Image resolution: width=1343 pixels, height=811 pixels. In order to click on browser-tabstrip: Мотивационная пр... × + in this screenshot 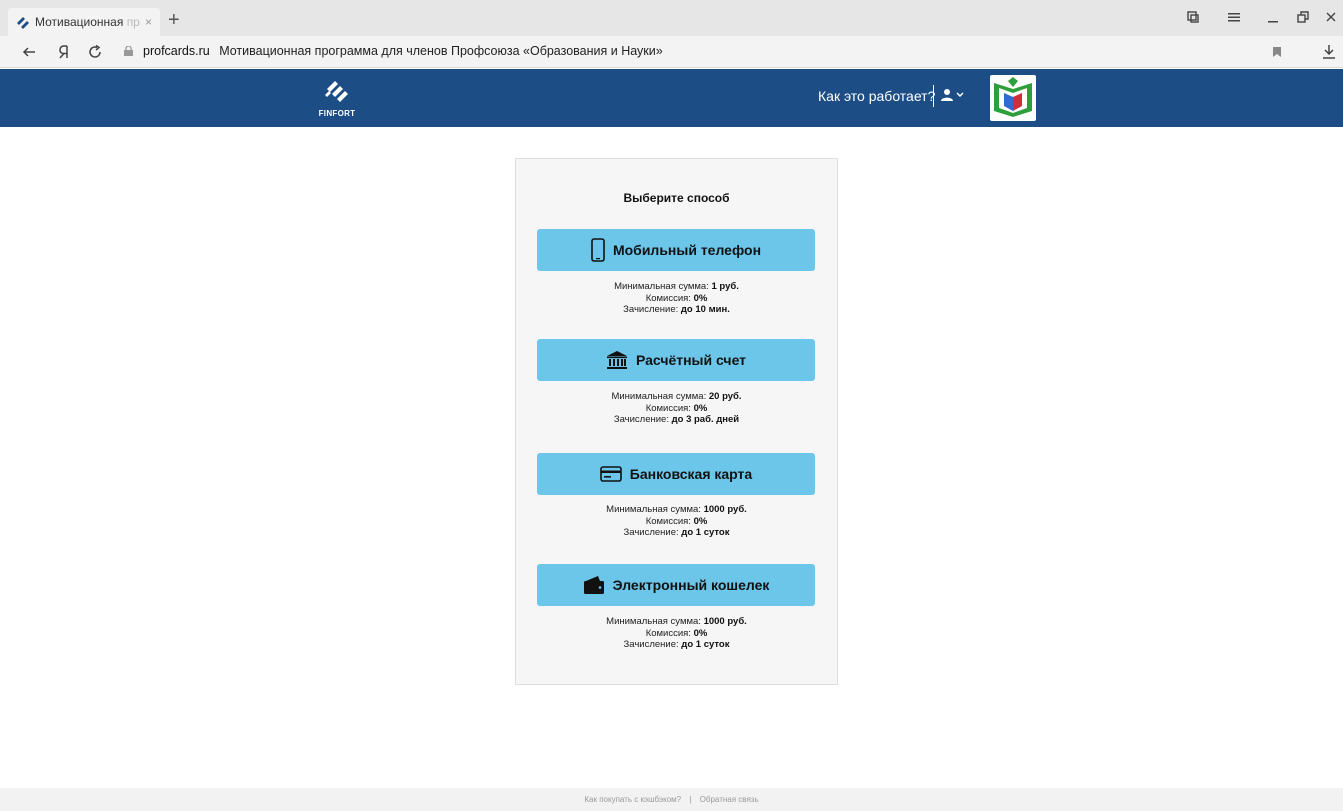, I will do `click(671, 18)`.